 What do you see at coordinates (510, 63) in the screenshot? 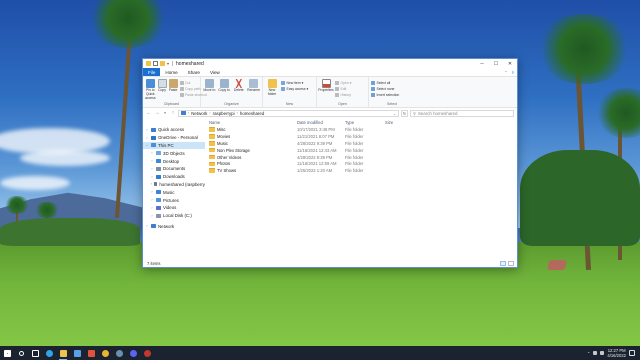
I see `close-button: ✕` at bounding box center [510, 63].